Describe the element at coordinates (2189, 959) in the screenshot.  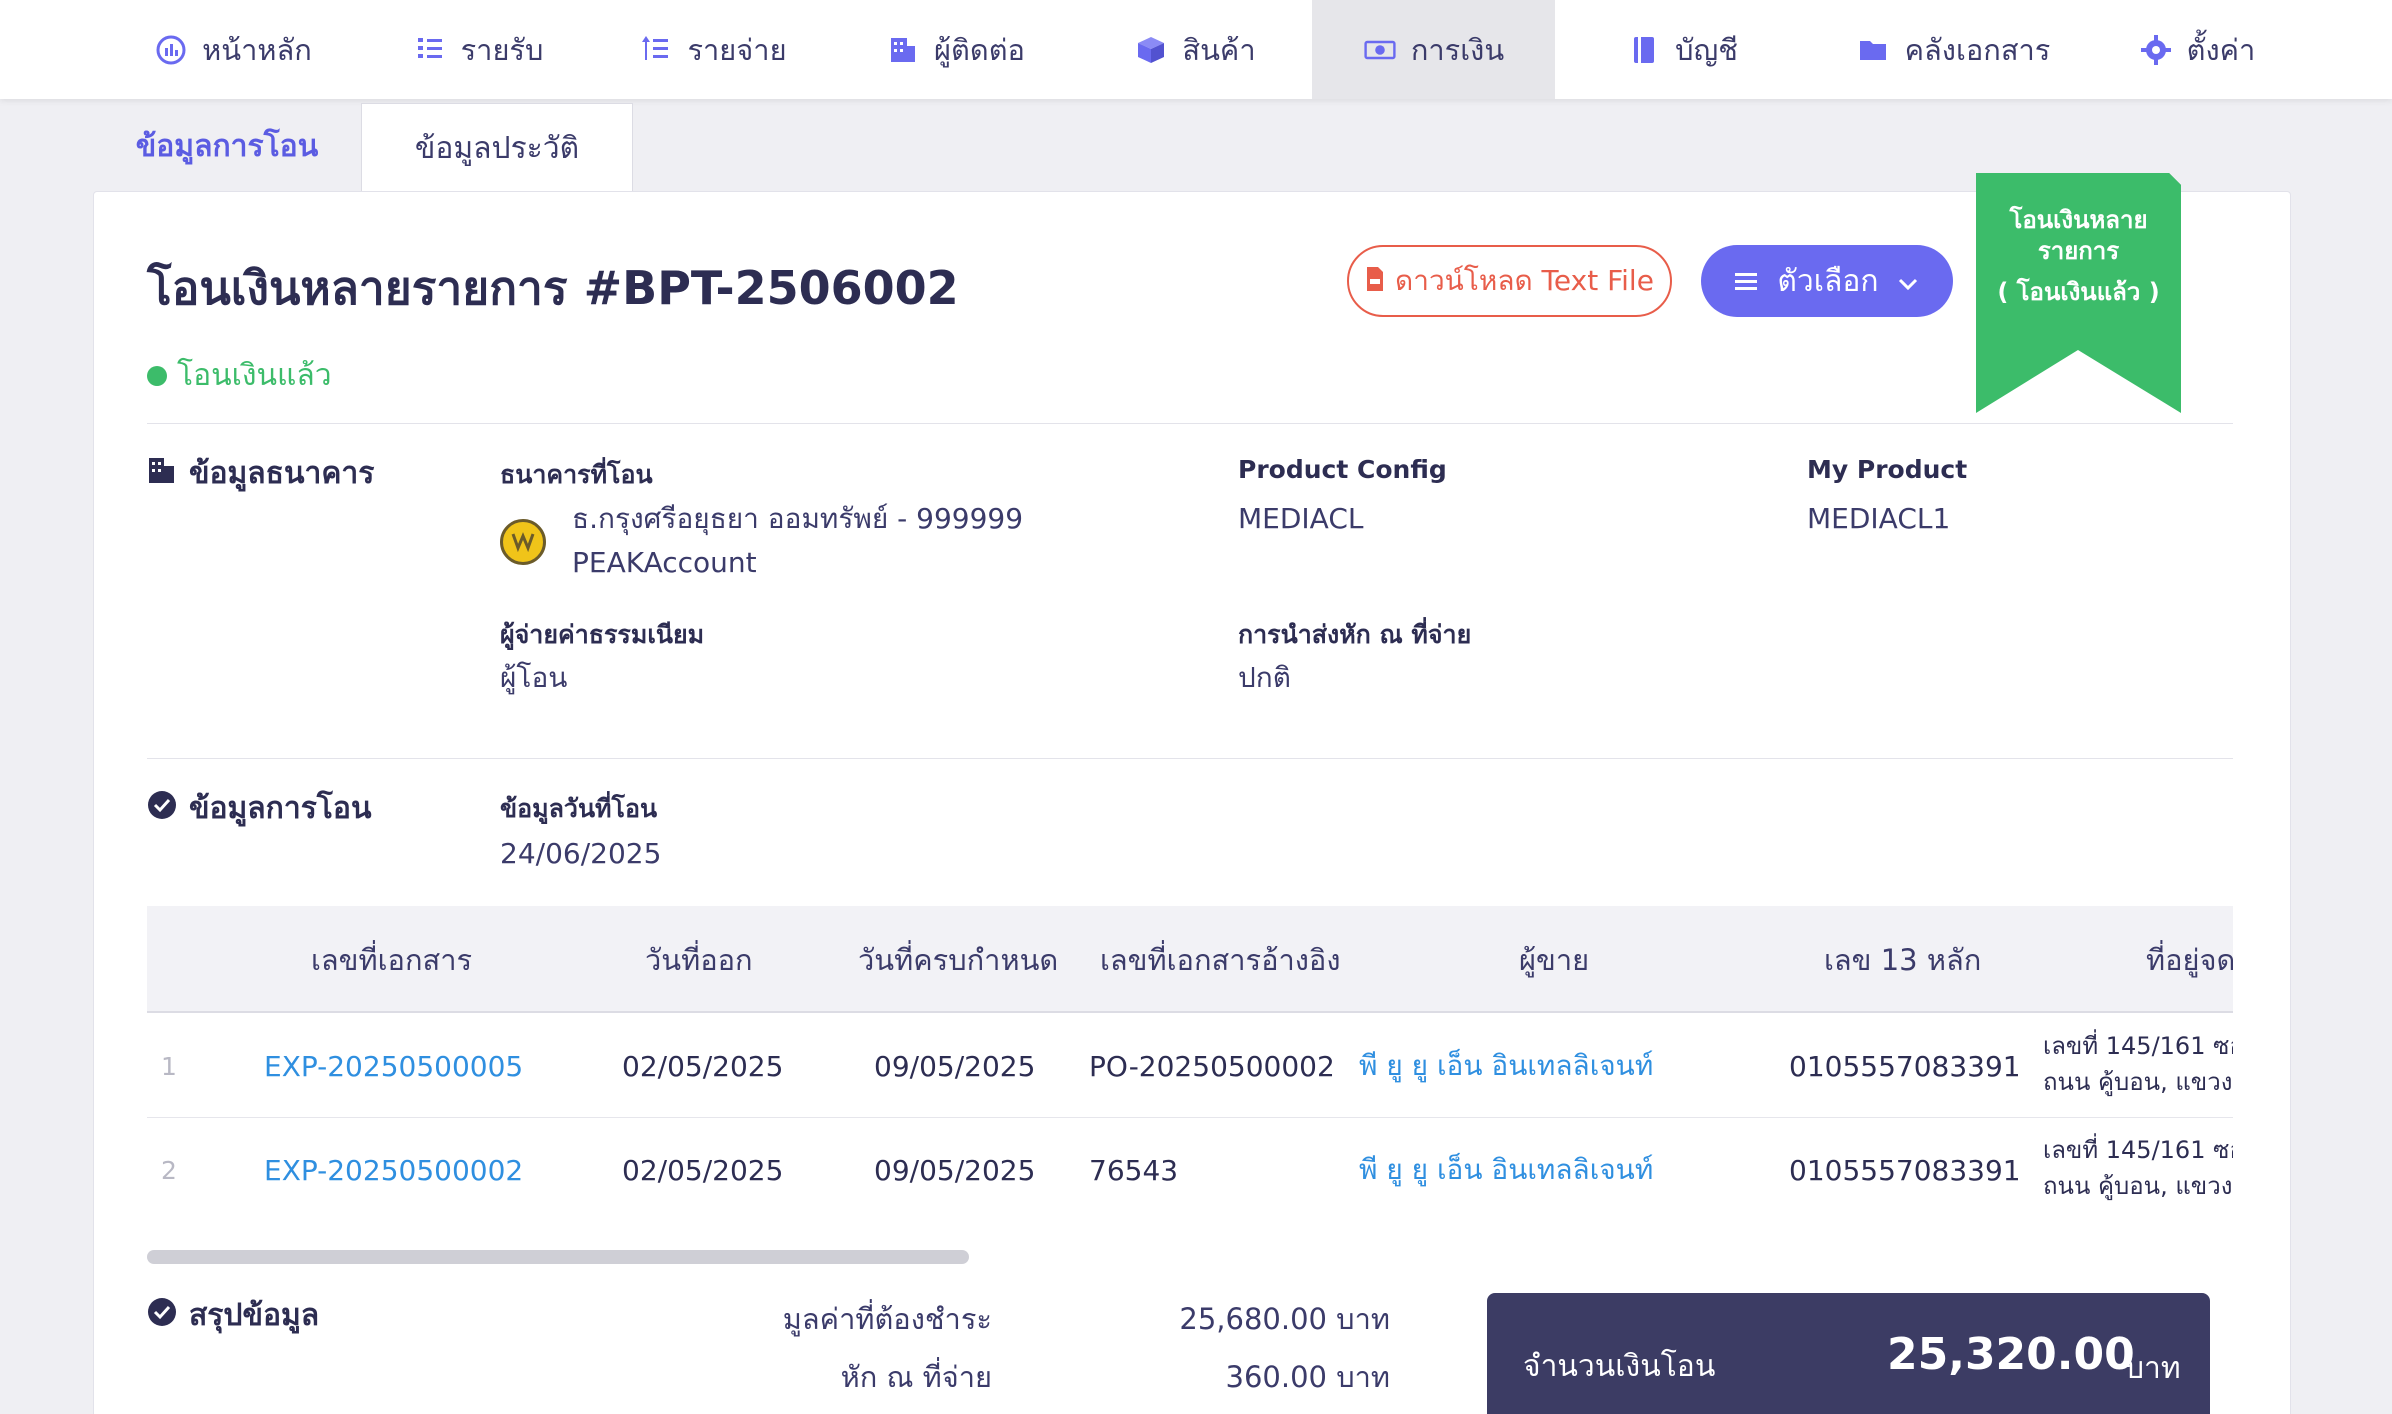
I see `column-header-address: ที่อยู่จด` at that location.